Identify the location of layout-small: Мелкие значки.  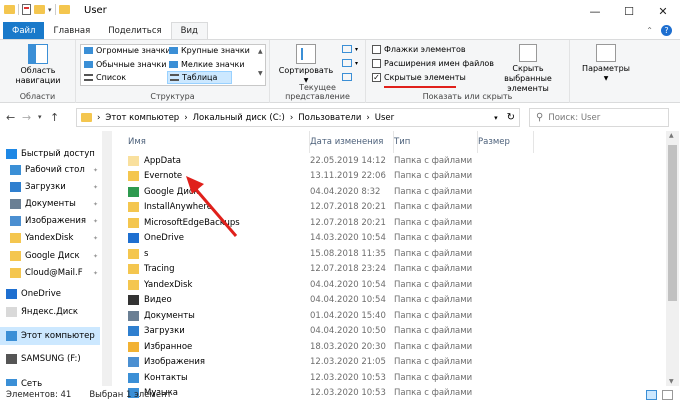
(207, 64).